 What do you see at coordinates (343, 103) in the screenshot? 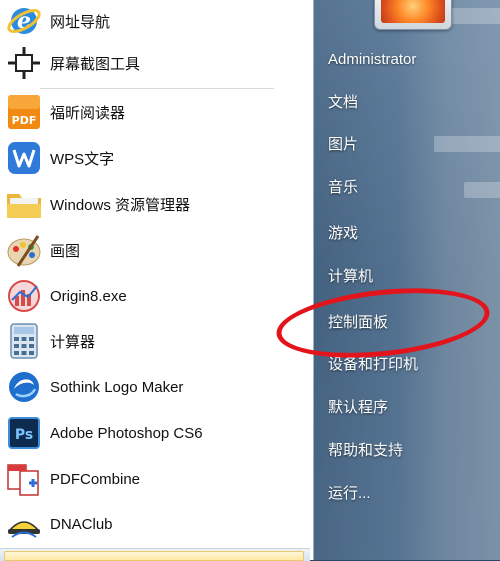
I see `menu-item-documents: 文档` at bounding box center [343, 103].